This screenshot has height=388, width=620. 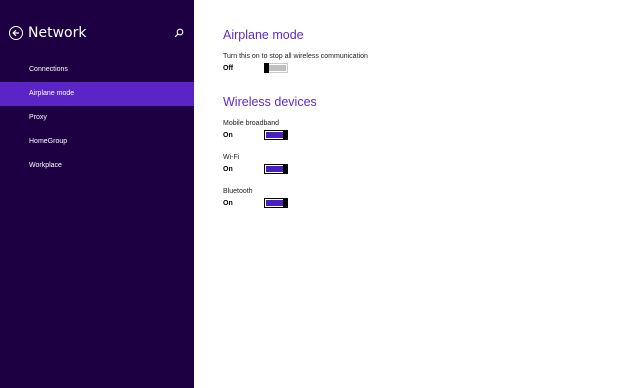 I want to click on wifi-toggle, so click(x=276, y=169).